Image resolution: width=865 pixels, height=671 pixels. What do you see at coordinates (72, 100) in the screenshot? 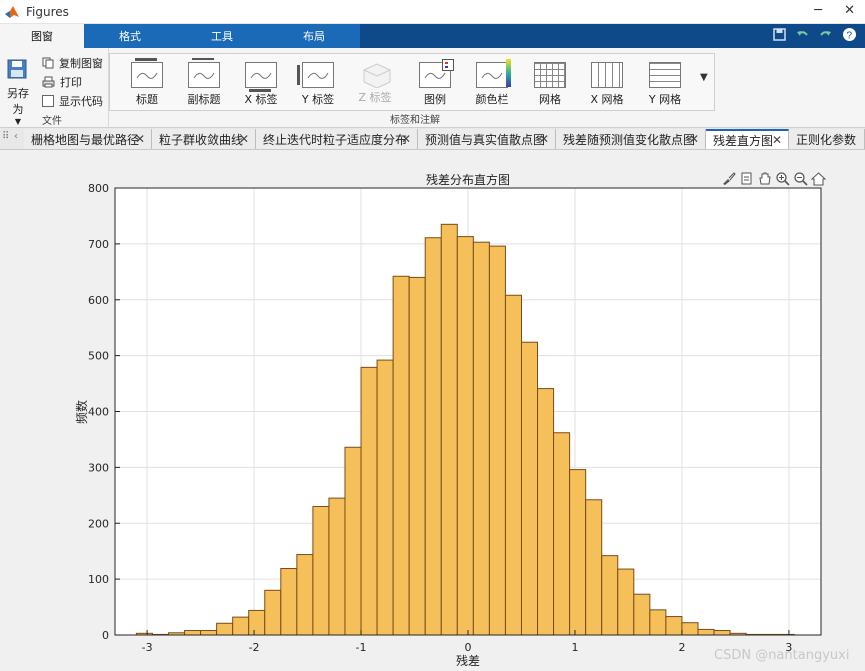
I see `show-code-checkbox: 显示代码` at bounding box center [72, 100].